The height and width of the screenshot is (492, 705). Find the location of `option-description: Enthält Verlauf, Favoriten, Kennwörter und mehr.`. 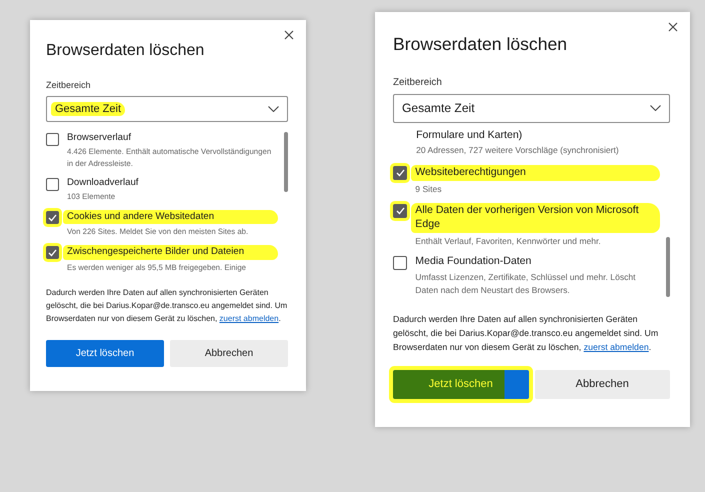

option-description: Enthält Verlauf, Favoriten, Kennwörter und mehr. is located at coordinates (508, 241).